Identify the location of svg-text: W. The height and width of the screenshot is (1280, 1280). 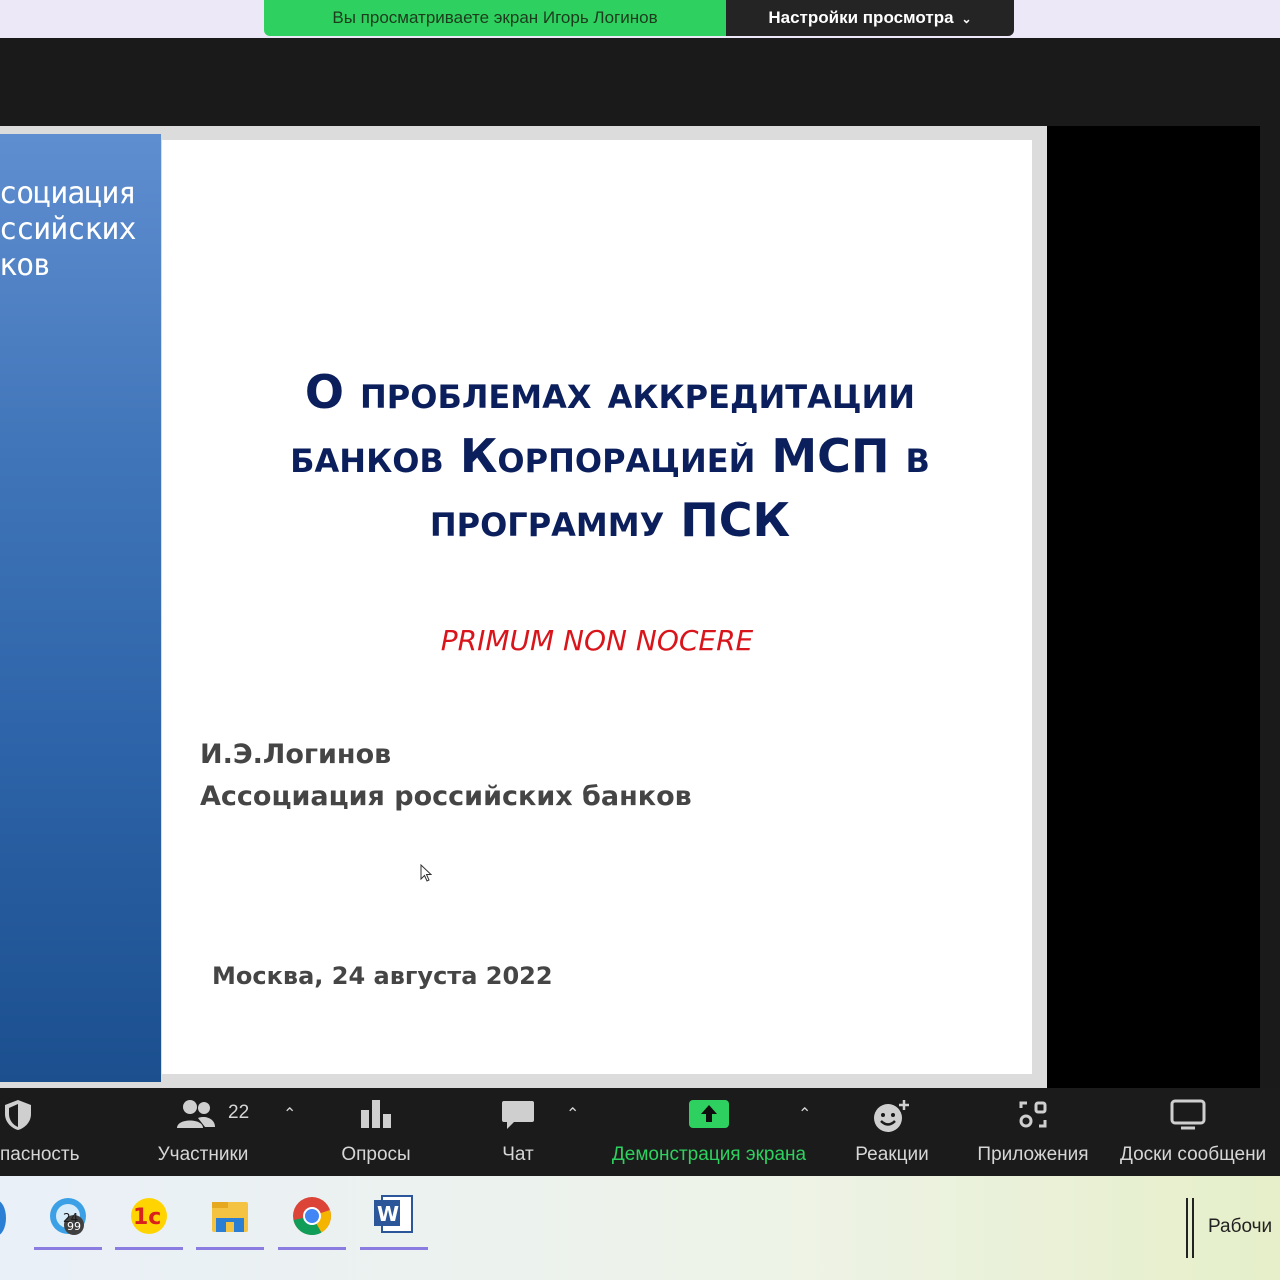
(388, 1214).